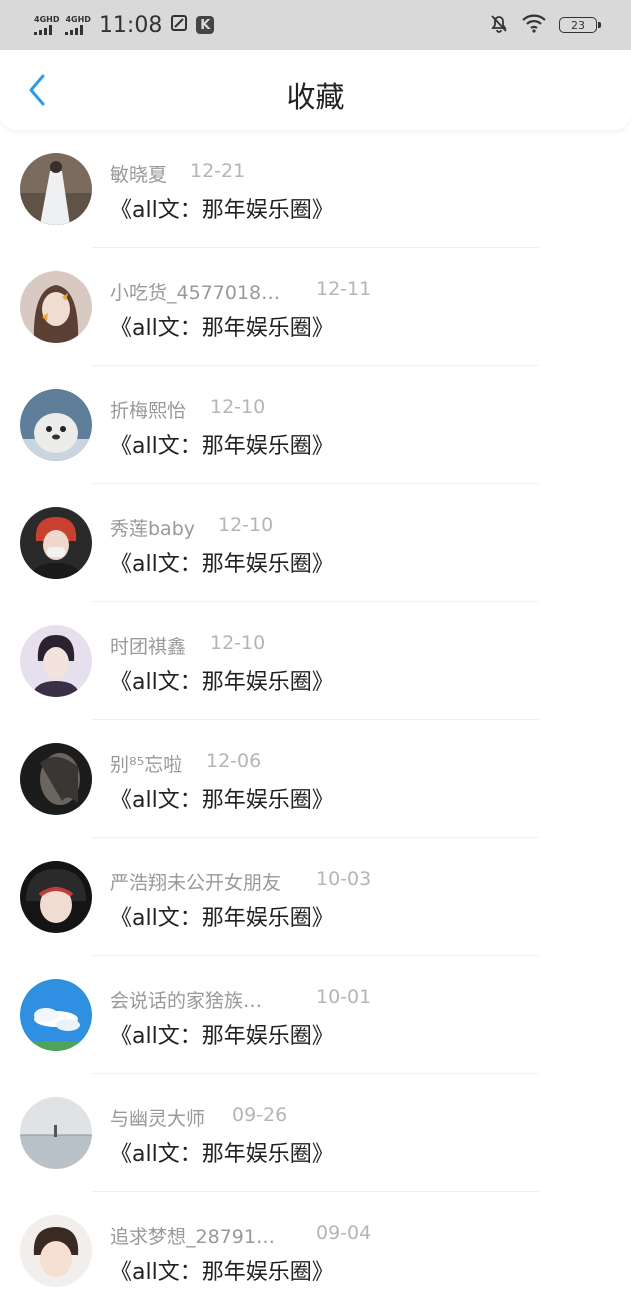 The image size is (631, 1310). Describe the element at coordinates (344, 879) in the screenshot. I see `date: 10-03` at that location.